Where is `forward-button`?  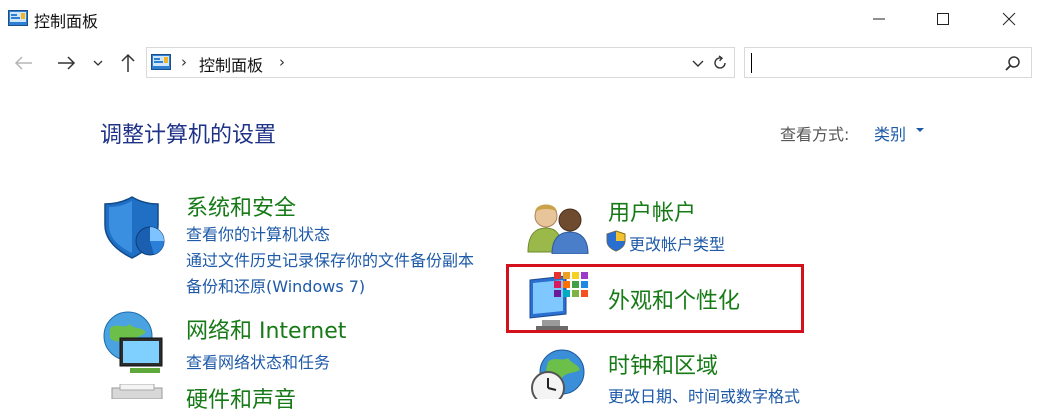
forward-button is located at coordinates (66, 63).